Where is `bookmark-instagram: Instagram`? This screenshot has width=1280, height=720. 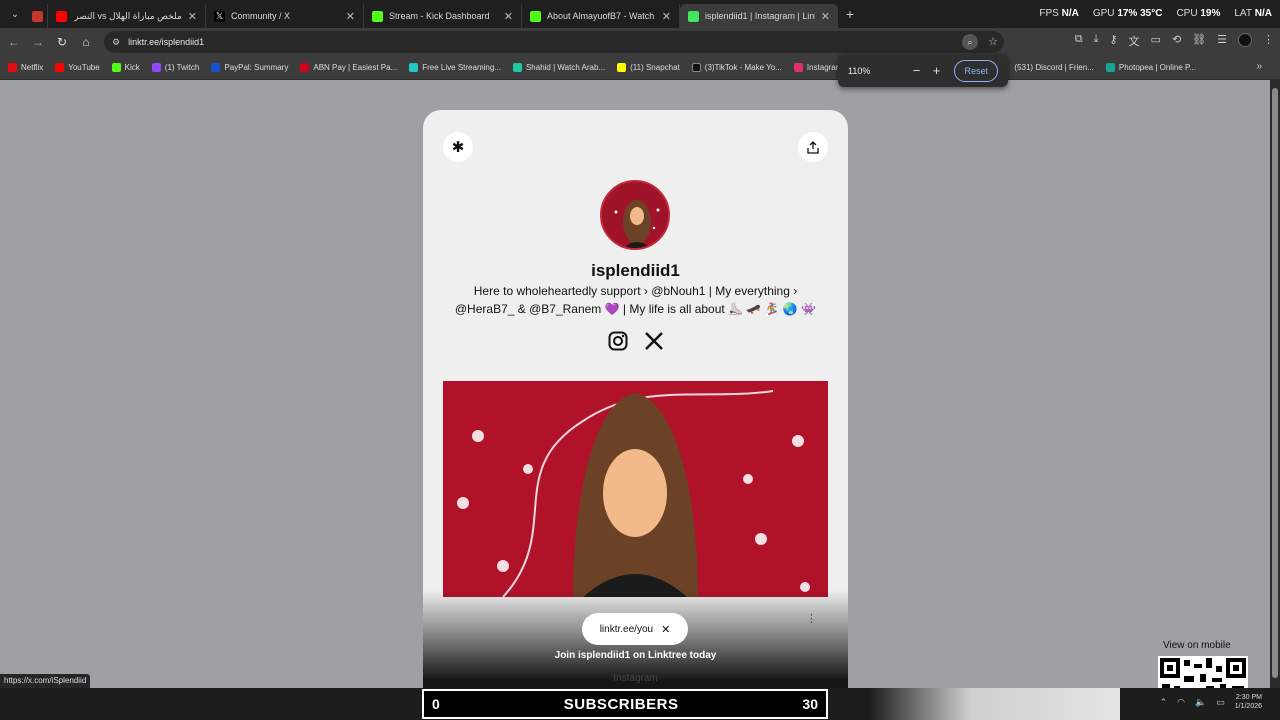 bookmark-instagram: Instagram is located at coordinates (817, 67).